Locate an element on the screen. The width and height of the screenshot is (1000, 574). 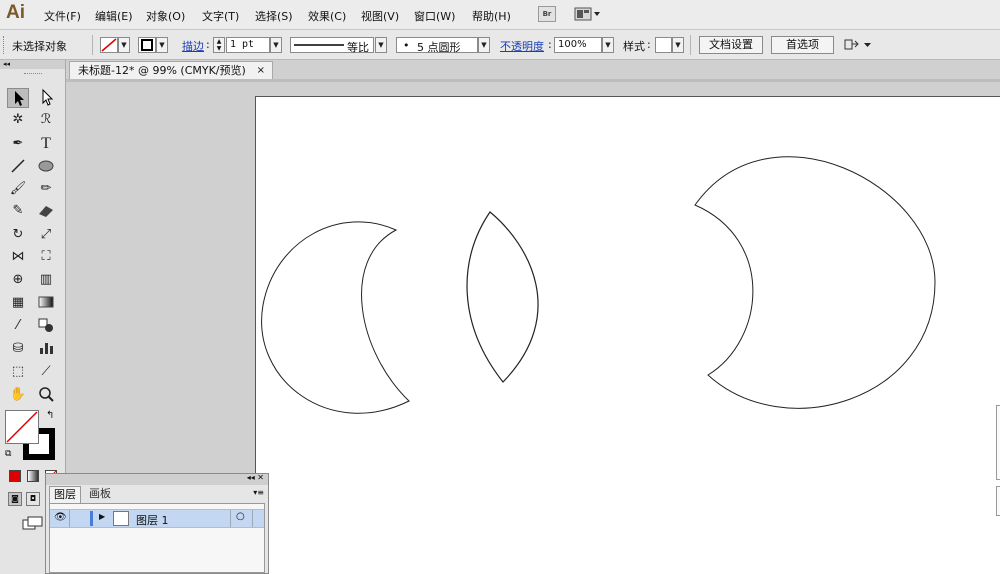
layer-name: 图层 1 is located at coordinates (152, 520).